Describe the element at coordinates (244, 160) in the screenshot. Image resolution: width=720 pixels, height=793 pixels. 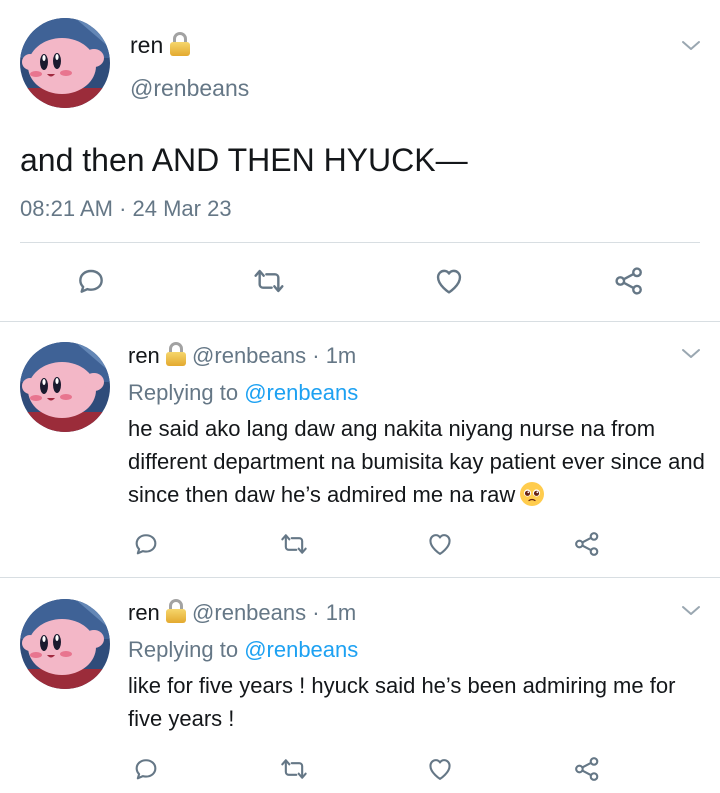
I see `tweet-text: and then AND THEN HYUCK—` at that location.